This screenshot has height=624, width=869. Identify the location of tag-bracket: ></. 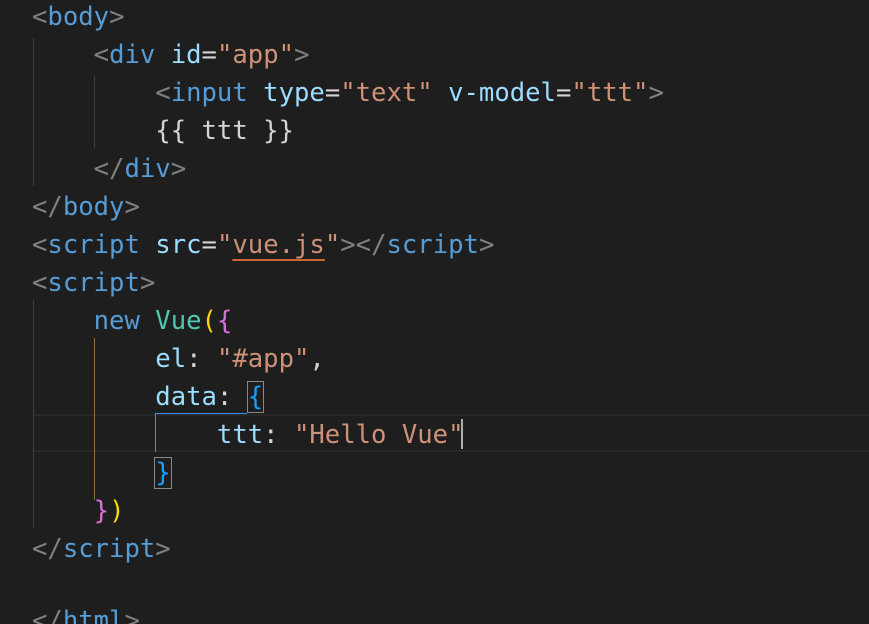
(363, 245).